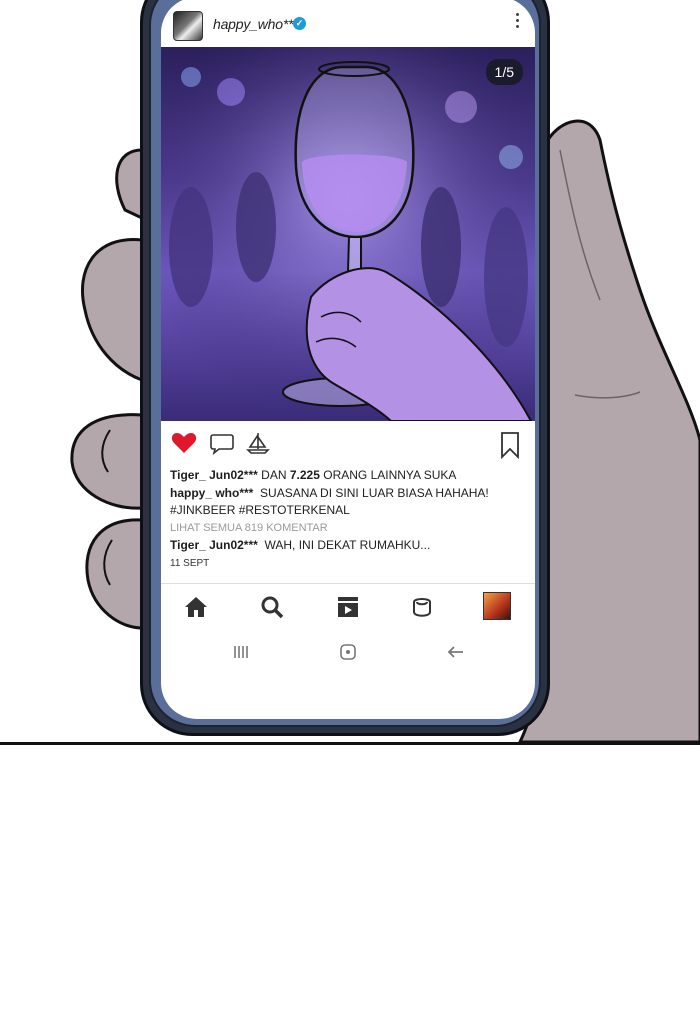 Image resolution: width=700 pixels, height=1034 pixels. I want to click on profile-avatar, so click(497, 606).